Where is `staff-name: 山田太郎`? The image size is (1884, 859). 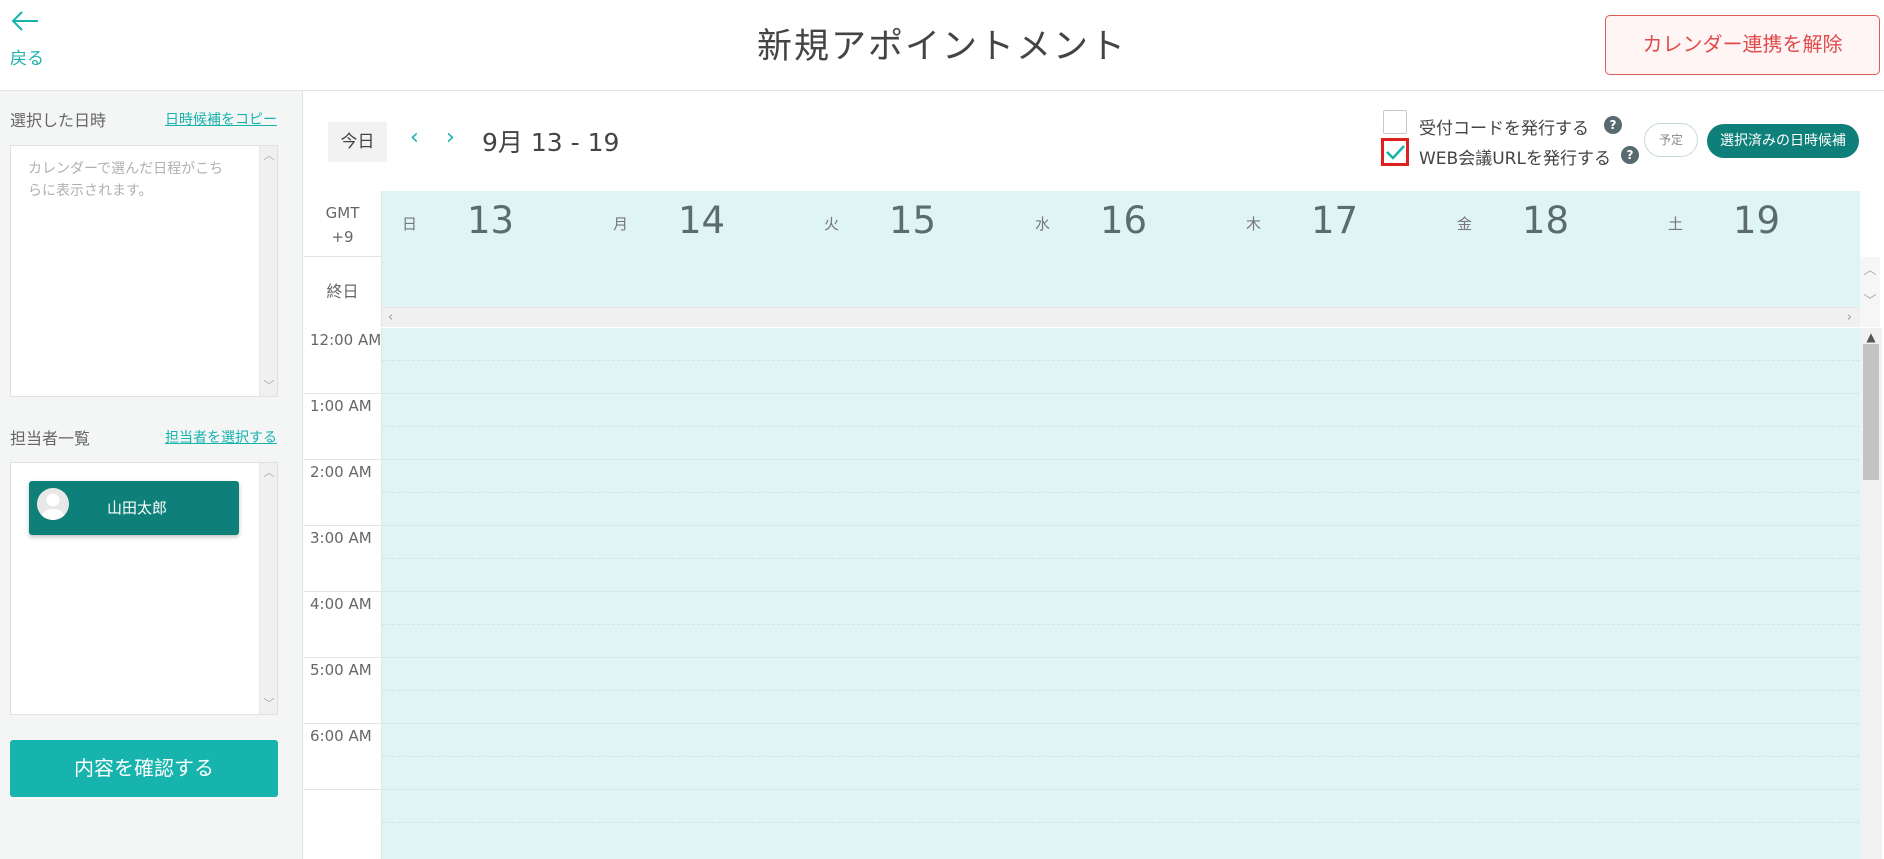
staff-name: 山田太郎 is located at coordinates (137, 508).